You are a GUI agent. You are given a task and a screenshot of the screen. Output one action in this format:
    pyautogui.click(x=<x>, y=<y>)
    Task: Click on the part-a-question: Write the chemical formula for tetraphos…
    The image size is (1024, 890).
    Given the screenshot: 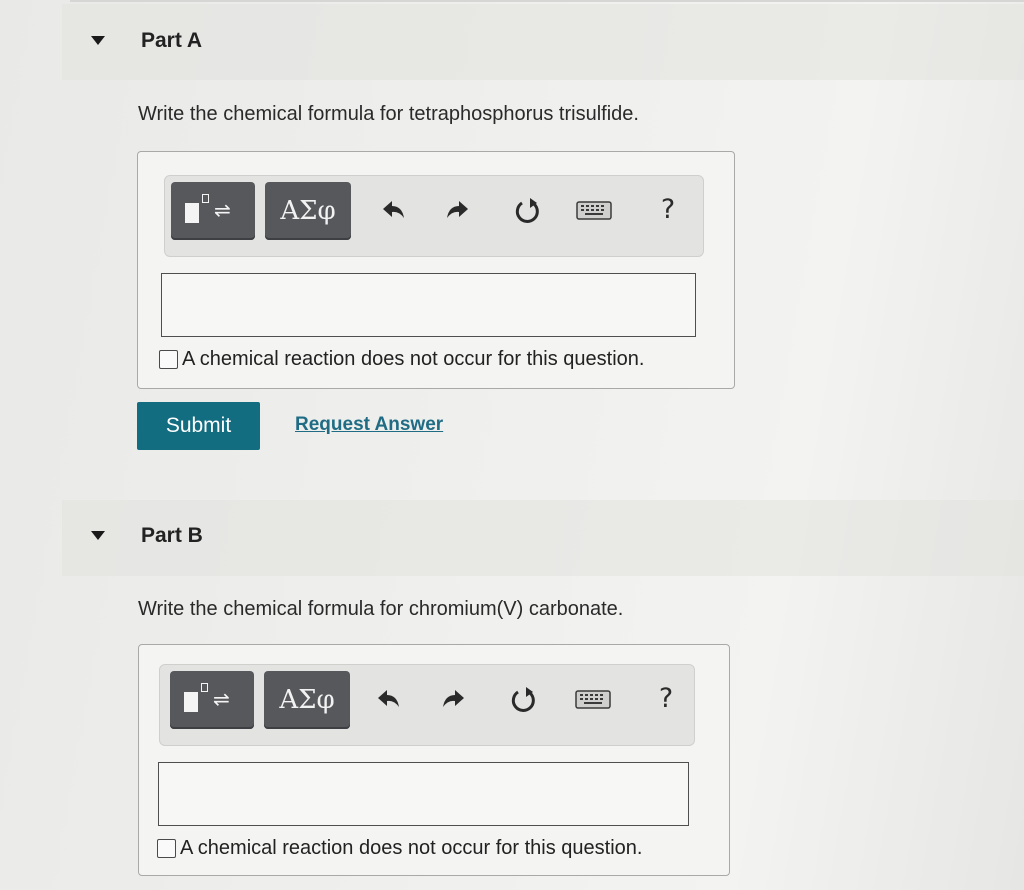 What is the action you would take?
    pyautogui.click(x=388, y=114)
    